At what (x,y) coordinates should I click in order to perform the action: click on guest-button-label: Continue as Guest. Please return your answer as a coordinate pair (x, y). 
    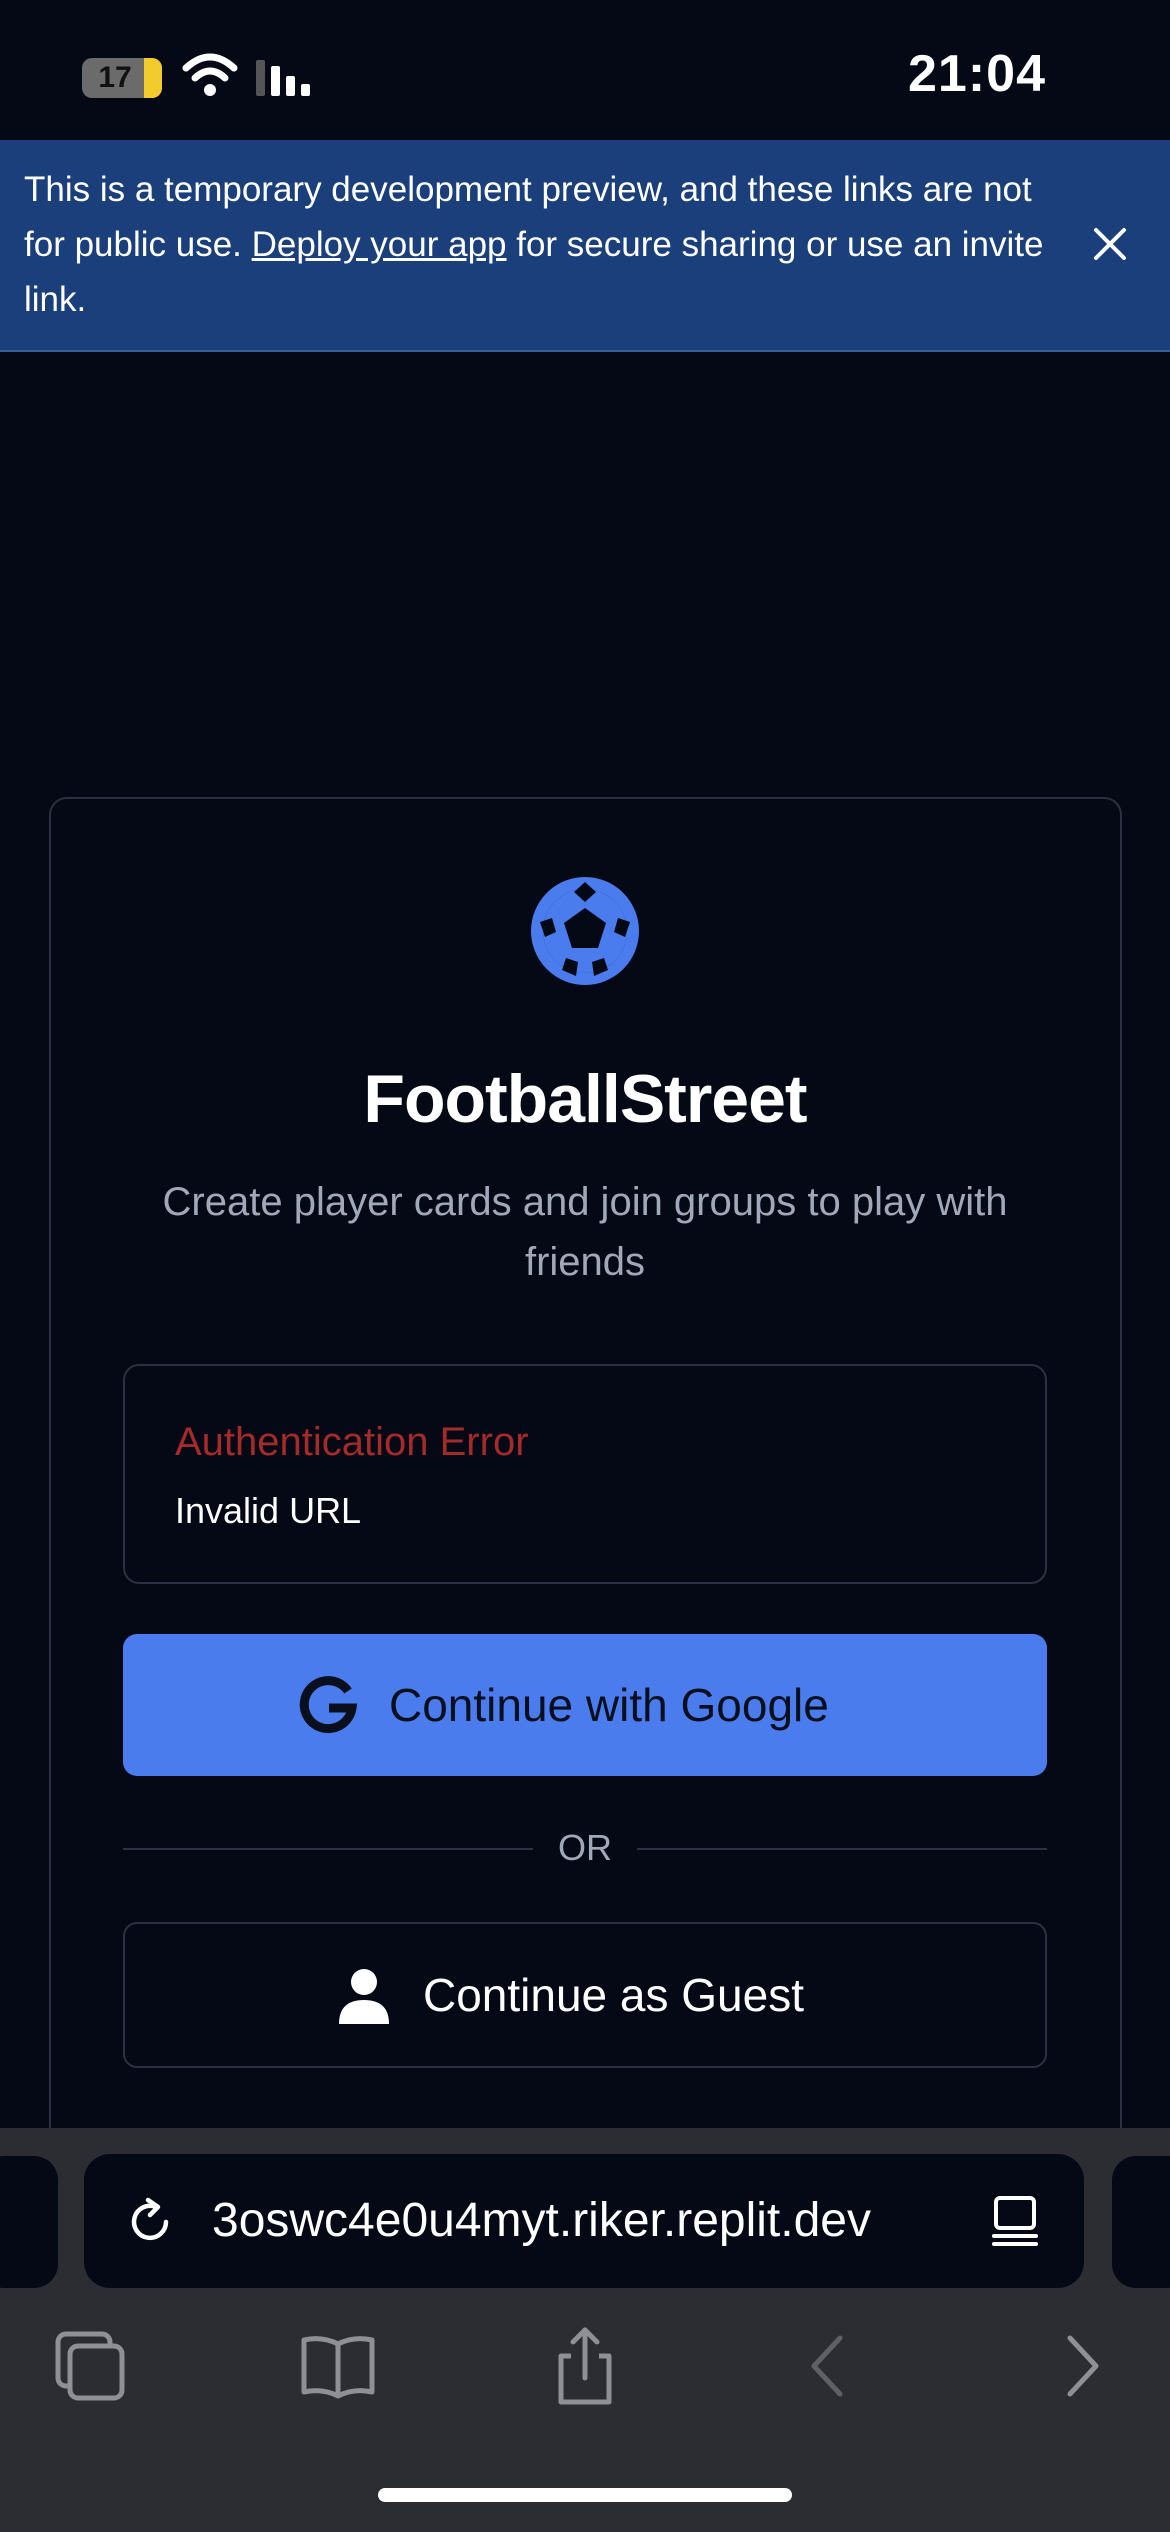
    Looking at the image, I should click on (614, 1995).